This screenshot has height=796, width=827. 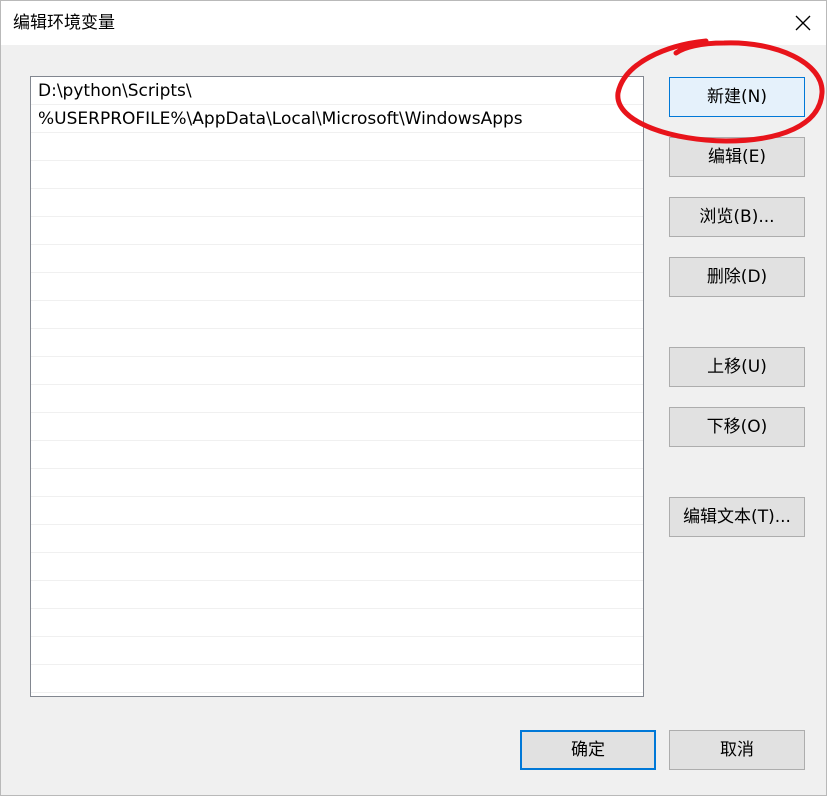 I want to click on move-up-button: 上移(U), so click(x=737, y=367).